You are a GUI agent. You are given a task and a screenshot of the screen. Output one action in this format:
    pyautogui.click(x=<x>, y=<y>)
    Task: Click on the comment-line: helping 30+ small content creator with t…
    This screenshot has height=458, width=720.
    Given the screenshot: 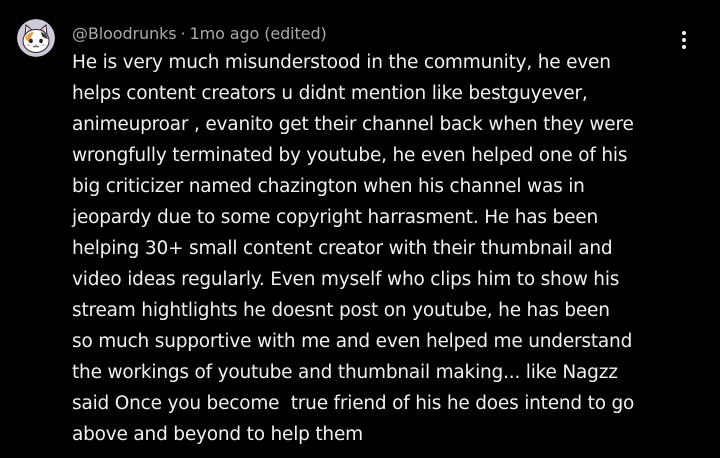 What is the action you would take?
    pyautogui.click(x=342, y=248)
    